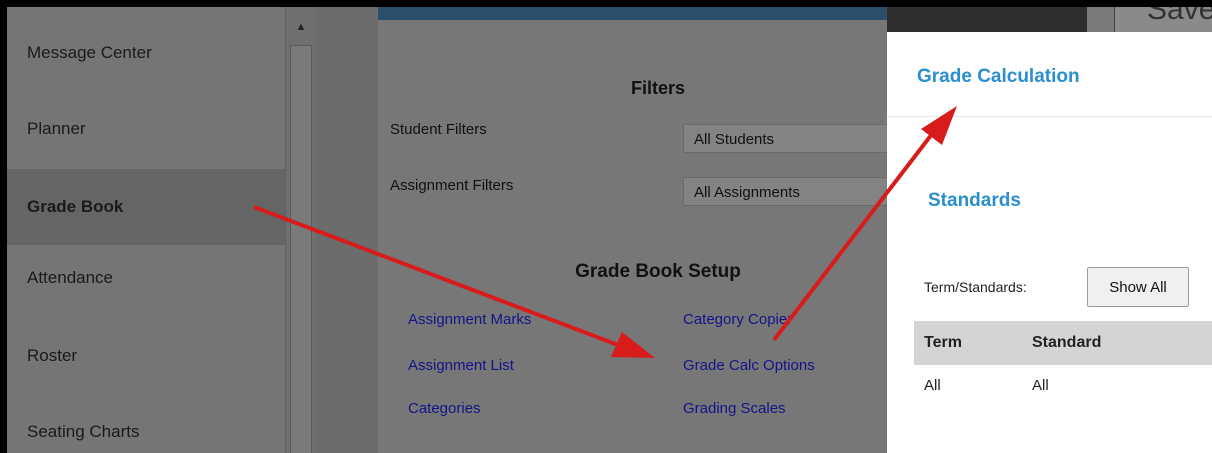 This screenshot has height=453, width=1212. Describe the element at coordinates (734, 408) in the screenshot. I see `link-grading-scales: Grading Scales` at that location.